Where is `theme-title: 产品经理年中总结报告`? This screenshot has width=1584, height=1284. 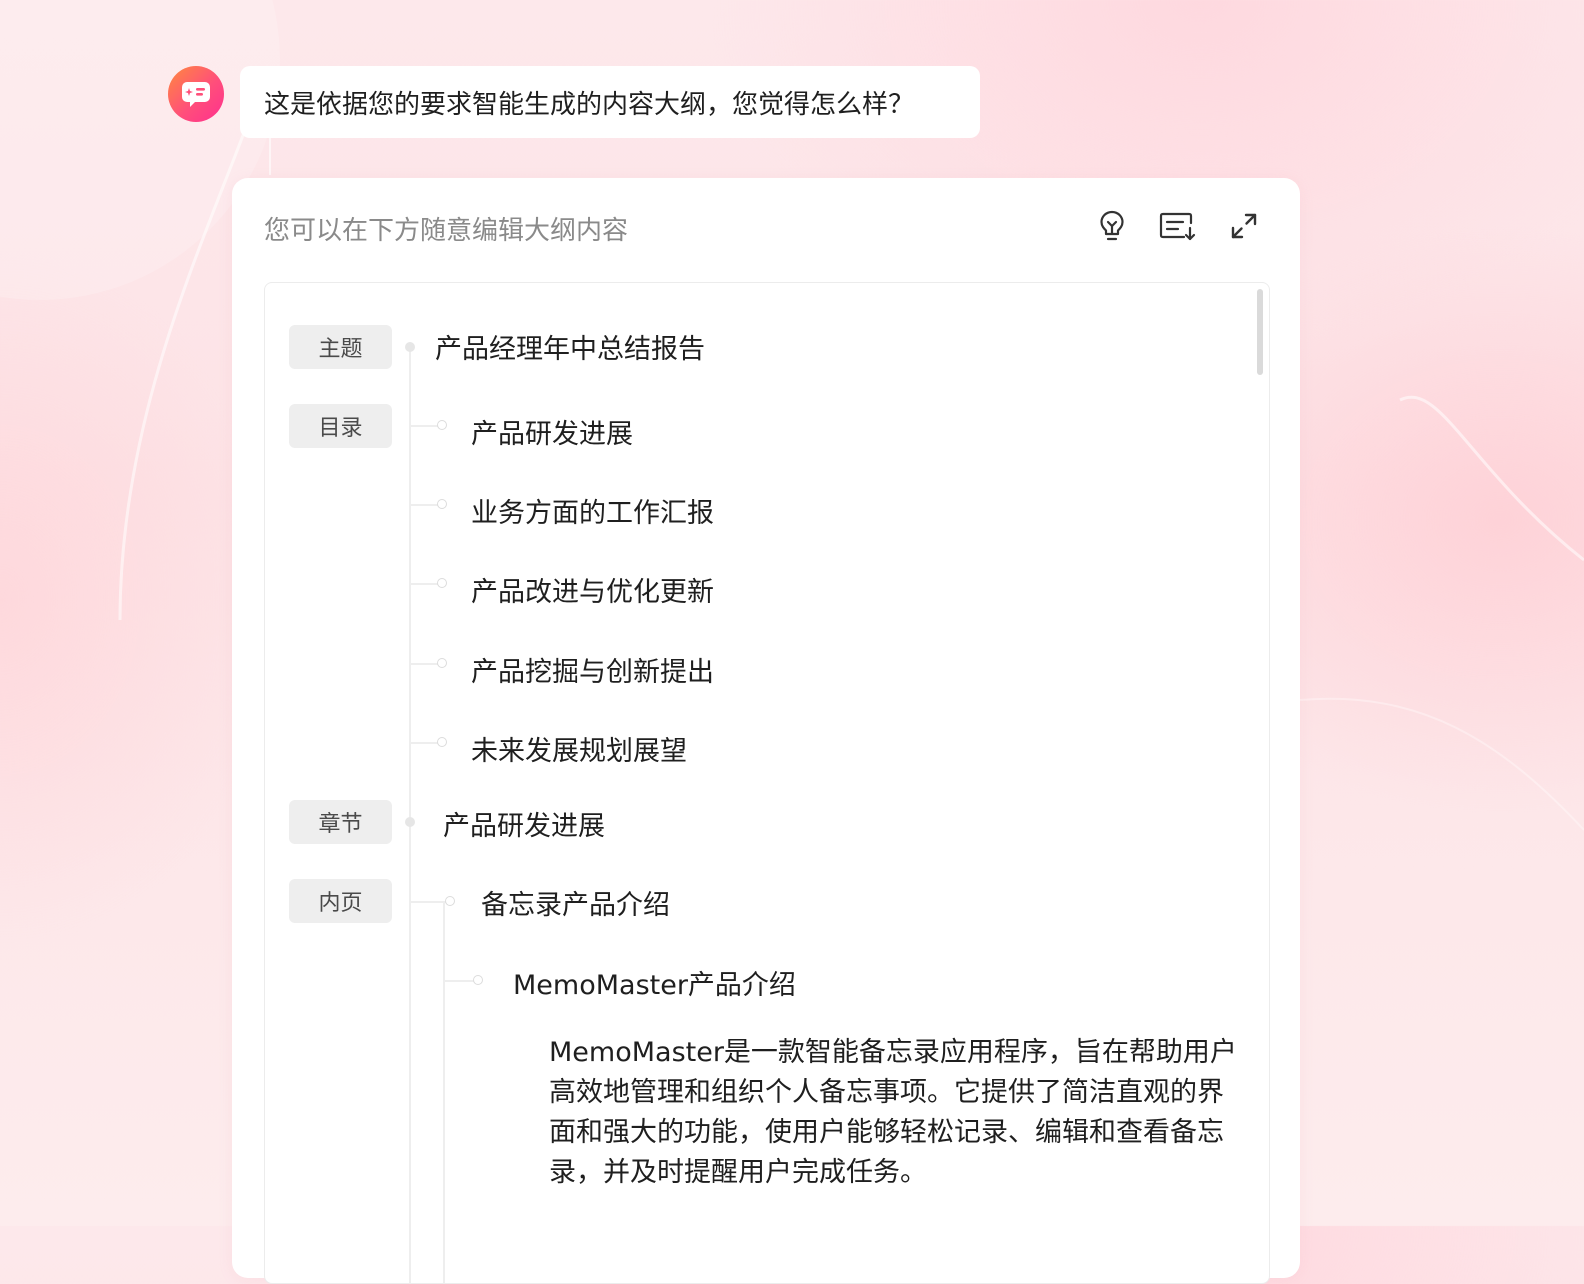 theme-title: 产品经理年中总结报告 is located at coordinates (570, 346).